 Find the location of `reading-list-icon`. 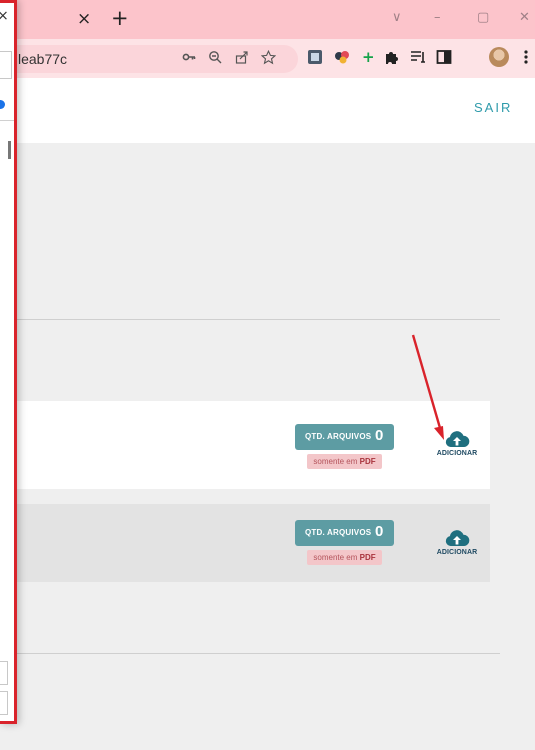

reading-list-icon is located at coordinates (418, 59).